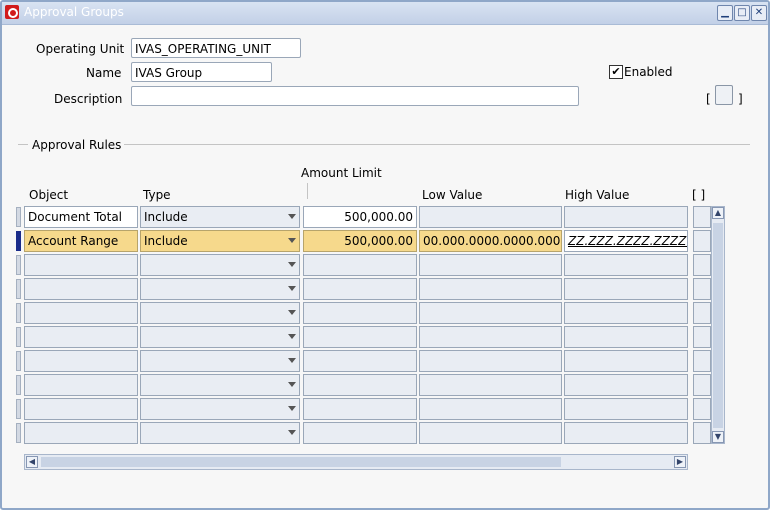 This screenshot has height=510, width=770. Describe the element at coordinates (18, 241) in the screenshot. I see `row-indicator-active` at that location.